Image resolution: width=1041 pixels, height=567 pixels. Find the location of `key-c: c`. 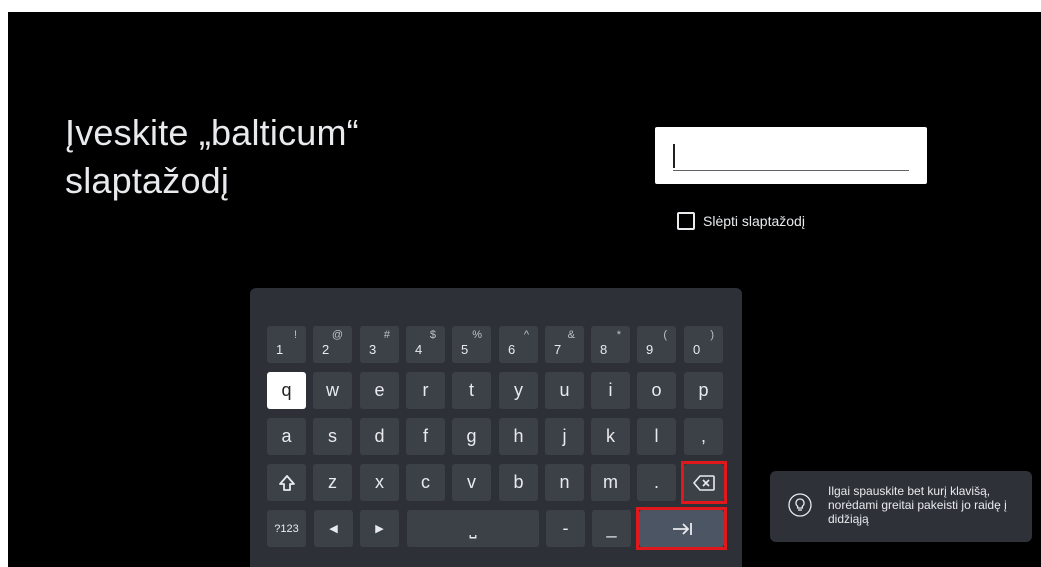

key-c: c is located at coordinates (425, 482).